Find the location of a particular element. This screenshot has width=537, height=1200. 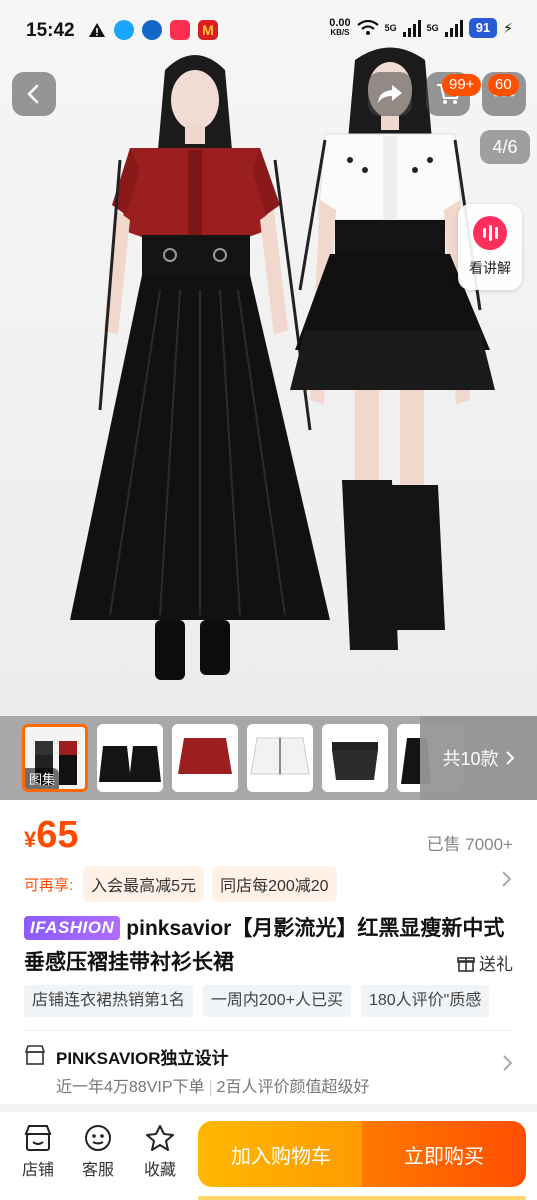

favorite-label: 收藏 is located at coordinates (159, 1170).